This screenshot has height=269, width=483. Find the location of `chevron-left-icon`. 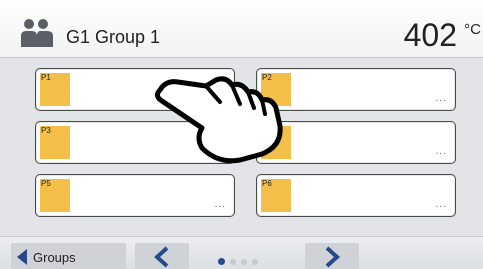

chevron-left-icon is located at coordinates (161, 257).